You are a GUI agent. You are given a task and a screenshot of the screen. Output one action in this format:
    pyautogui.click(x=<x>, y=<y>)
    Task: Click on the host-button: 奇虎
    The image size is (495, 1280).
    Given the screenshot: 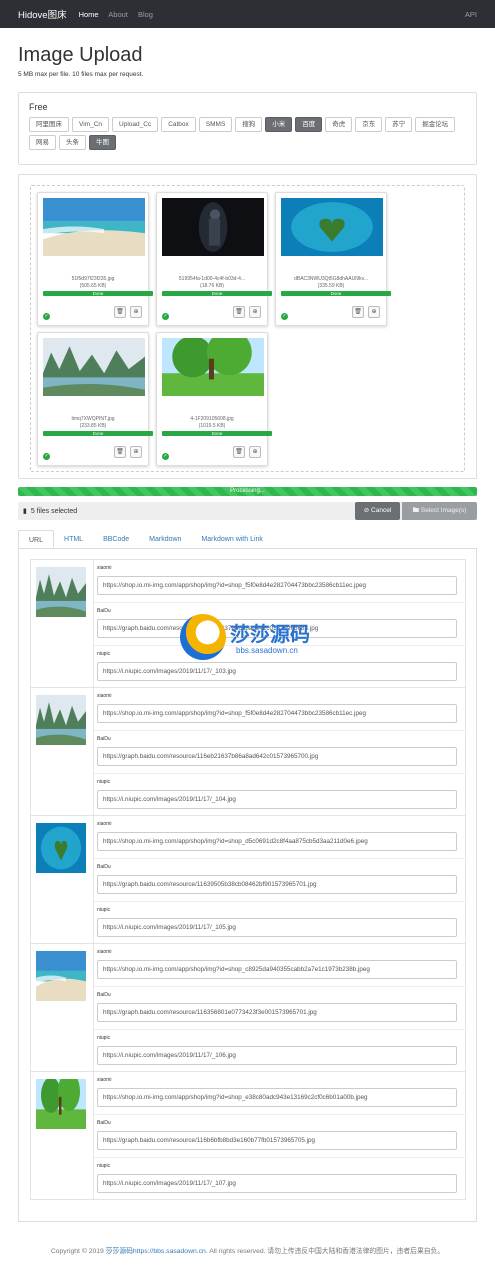 What is the action you would take?
    pyautogui.click(x=339, y=124)
    